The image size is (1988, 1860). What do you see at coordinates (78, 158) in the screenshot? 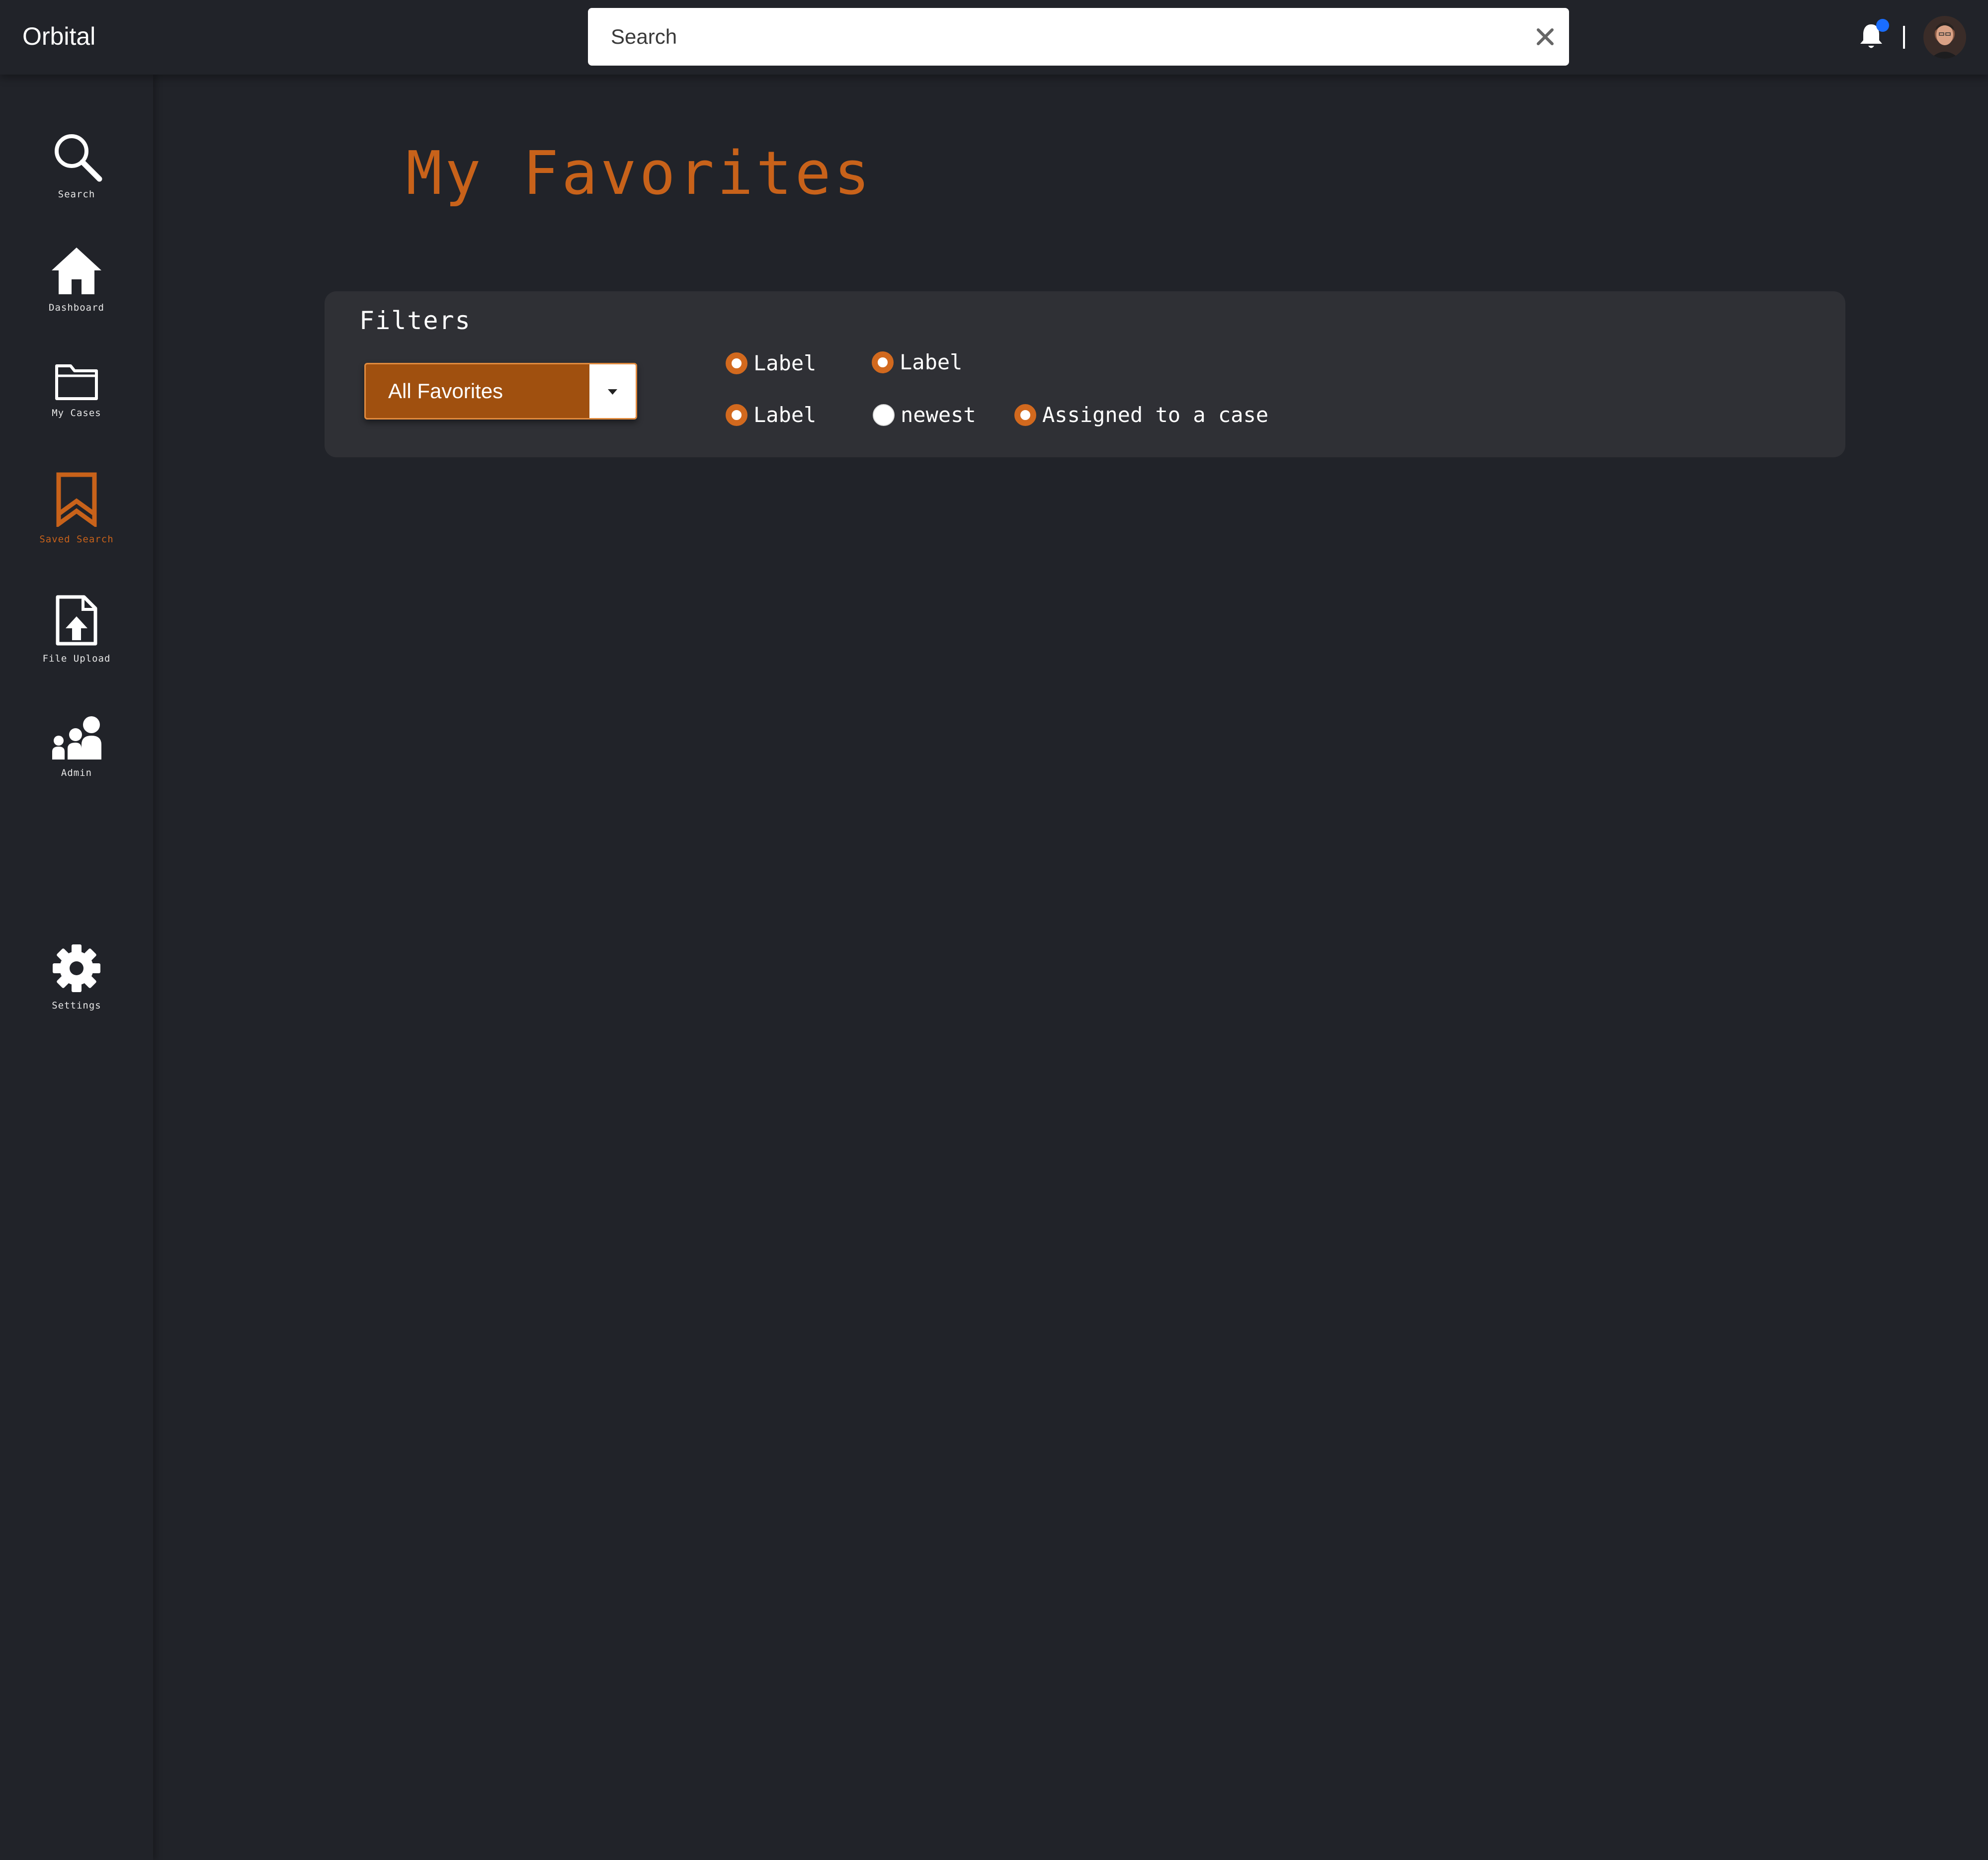
I see `search-icon` at bounding box center [78, 158].